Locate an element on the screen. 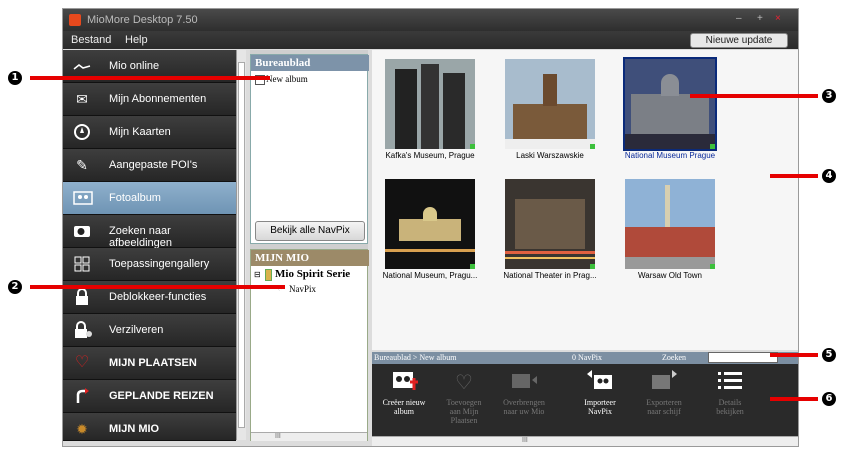 This screenshot has height=454, width=847. album-tree-panel: Bureaublad New album Bekijk alle NavPix is located at coordinates (309, 149).